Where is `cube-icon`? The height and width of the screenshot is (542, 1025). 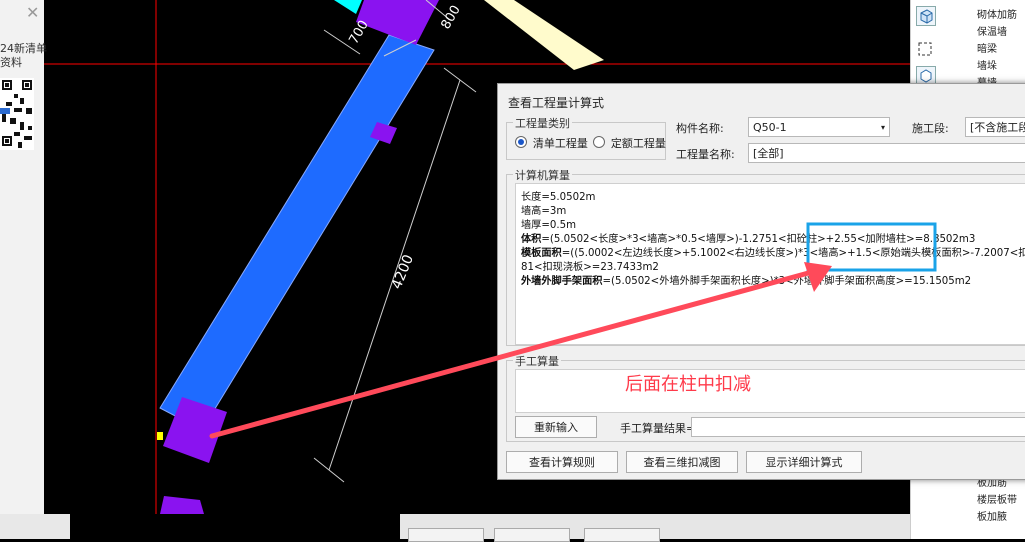
cube-icon is located at coordinates (926, 16).